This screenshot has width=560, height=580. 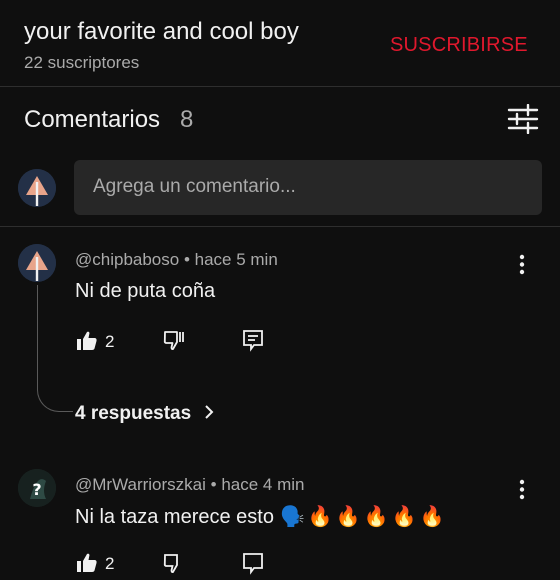 I want to click on comment-text-body: Ni la taza merece esto, so click(x=174, y=517).